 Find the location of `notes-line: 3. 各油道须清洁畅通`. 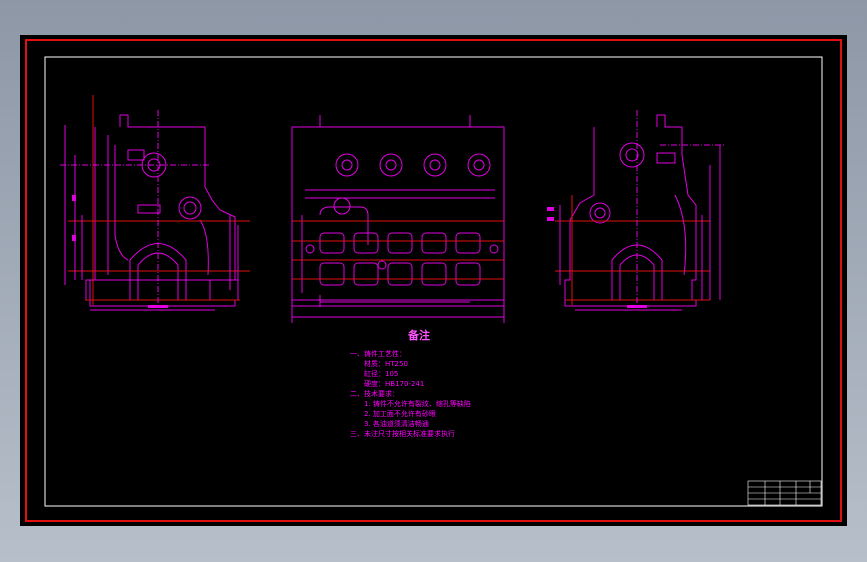

notes-line: 3. 各油道须清洁畅通 is located at coordinates (396, 424).